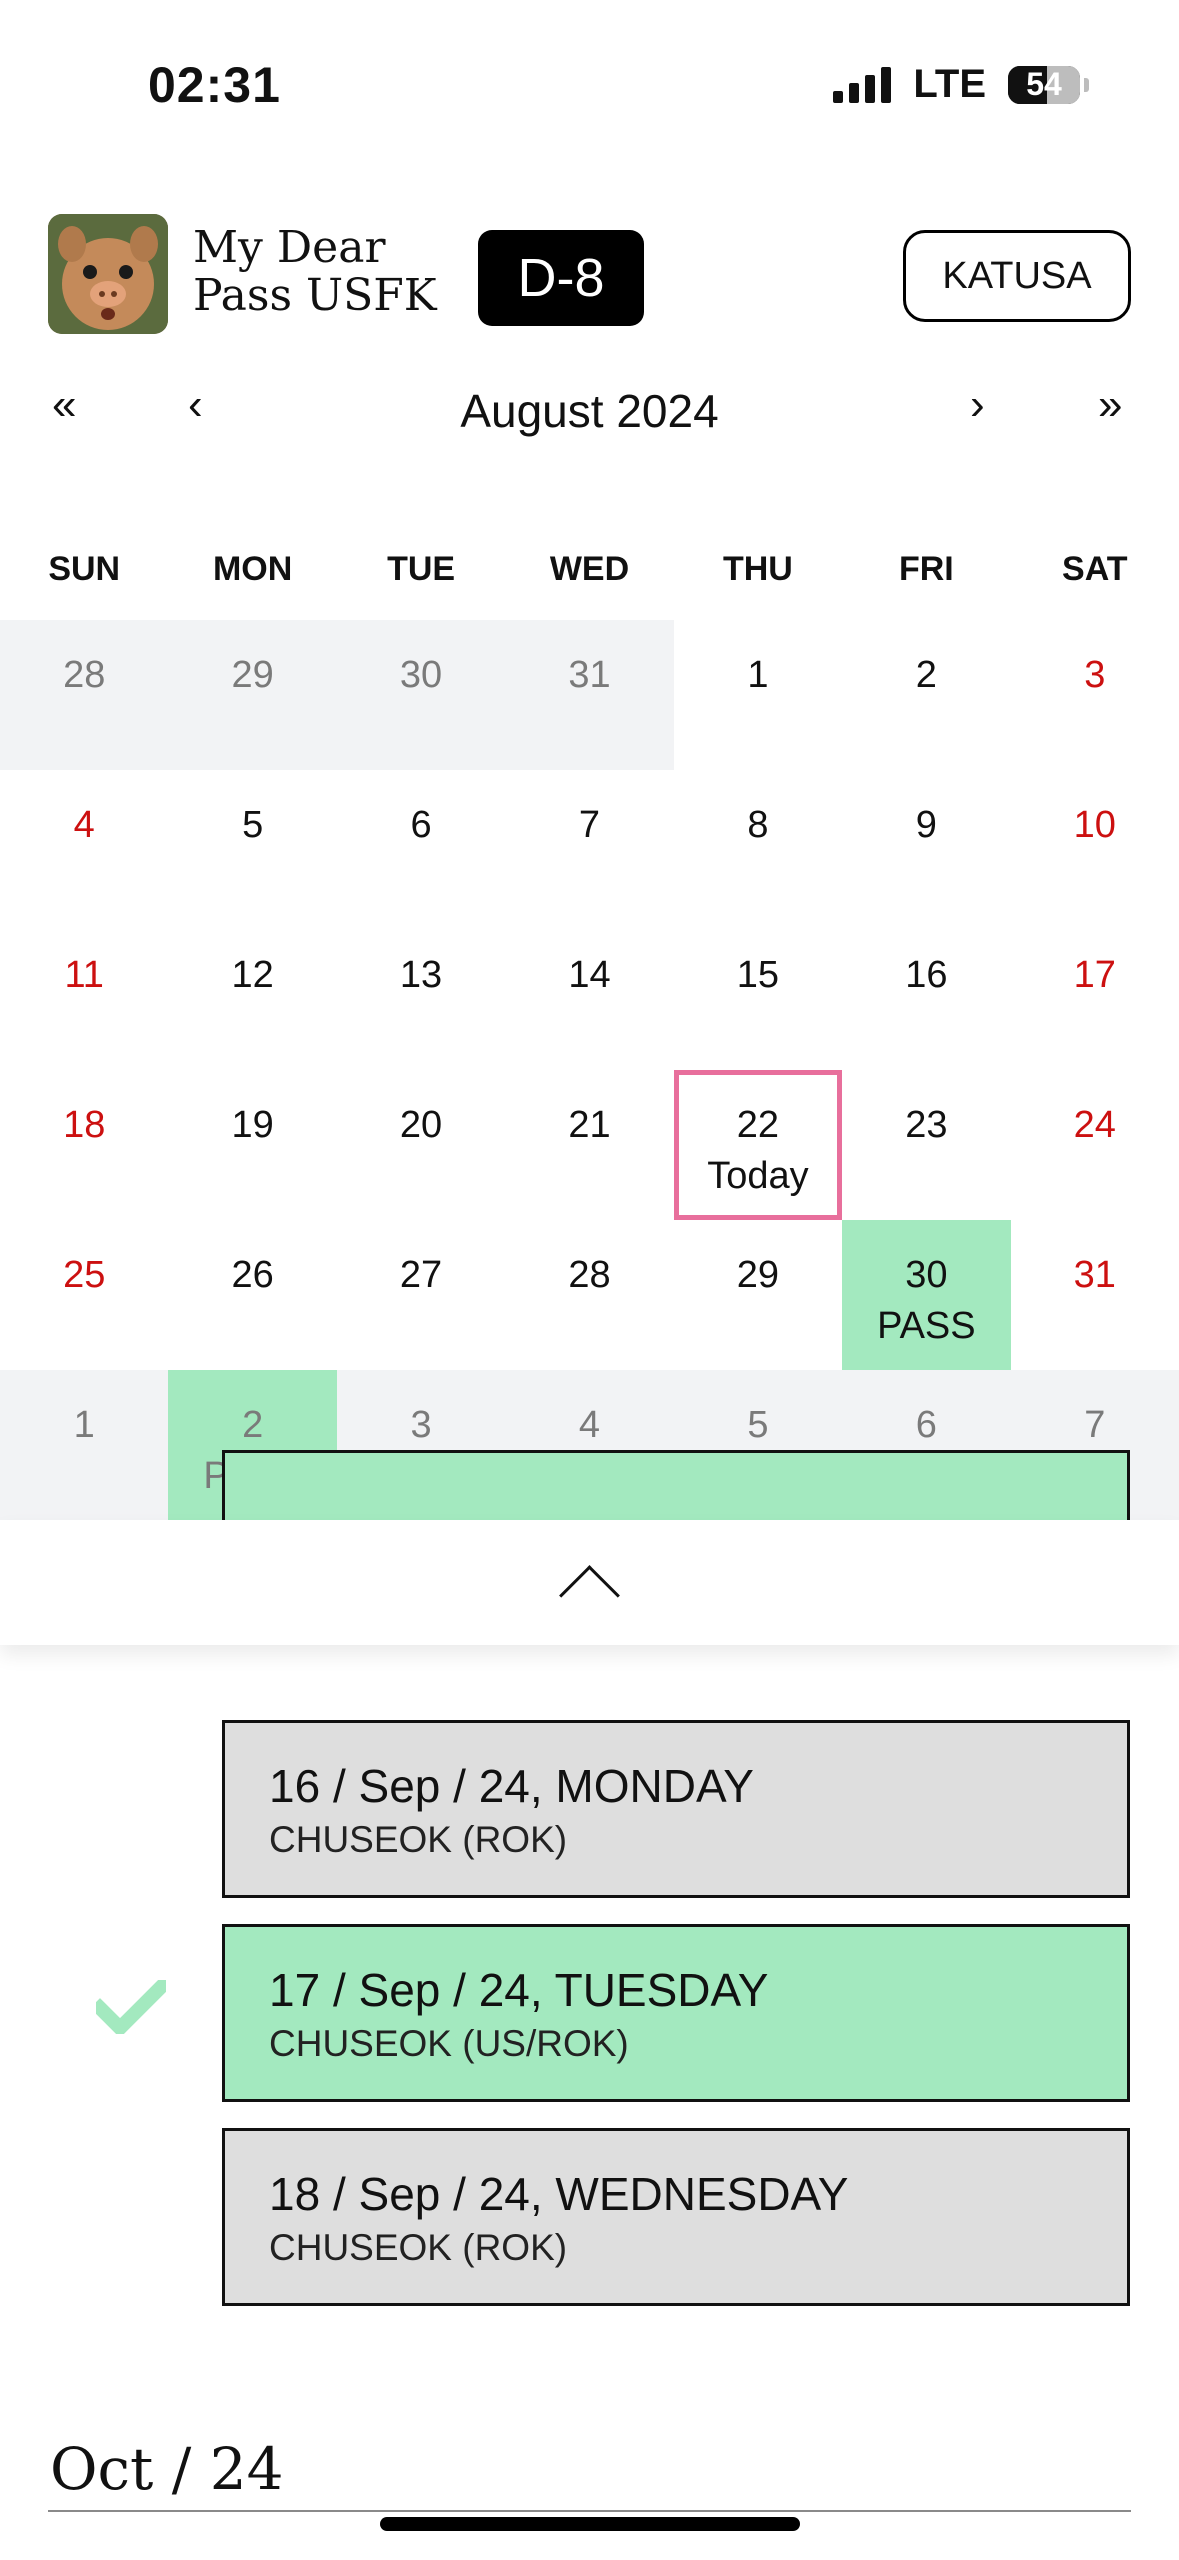 This screenshot has height=2560, width=1179. I want to click on weekday-header: SUN MON TUE WED THU FRI SAT, so click(589, 569).